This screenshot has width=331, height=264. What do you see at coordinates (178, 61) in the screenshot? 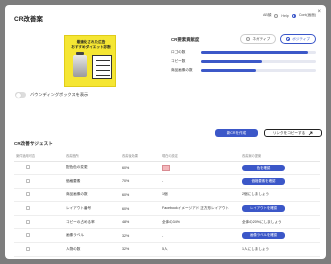
I see `metric-label: コピー数` at bounding box center [178, 61].